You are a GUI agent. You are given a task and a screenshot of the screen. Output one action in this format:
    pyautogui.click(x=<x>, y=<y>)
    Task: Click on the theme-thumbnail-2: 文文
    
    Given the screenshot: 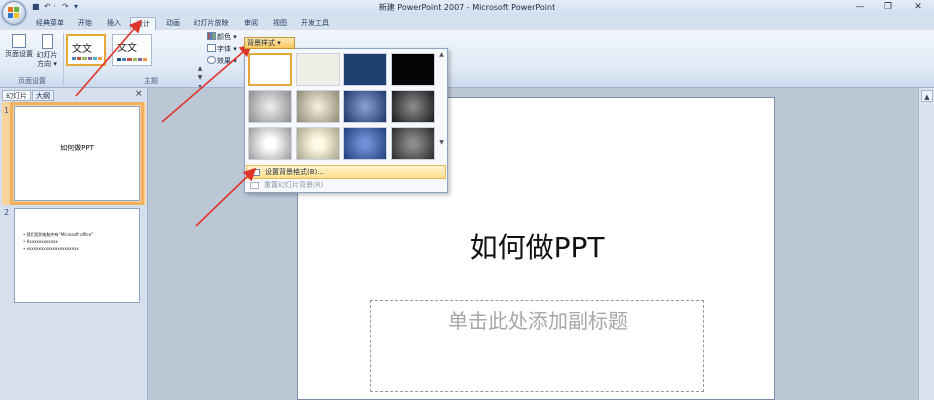 What is the action you would take?
    pyautogui.click(x=132, y=50)
    